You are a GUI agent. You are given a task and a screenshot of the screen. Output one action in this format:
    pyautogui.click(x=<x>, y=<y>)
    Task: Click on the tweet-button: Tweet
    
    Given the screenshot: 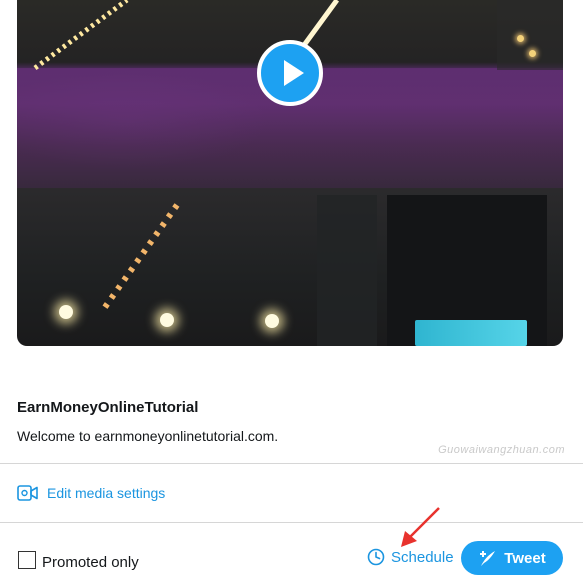 What is the action you would take?
    pyautogui.click(x=512, y=558)
    